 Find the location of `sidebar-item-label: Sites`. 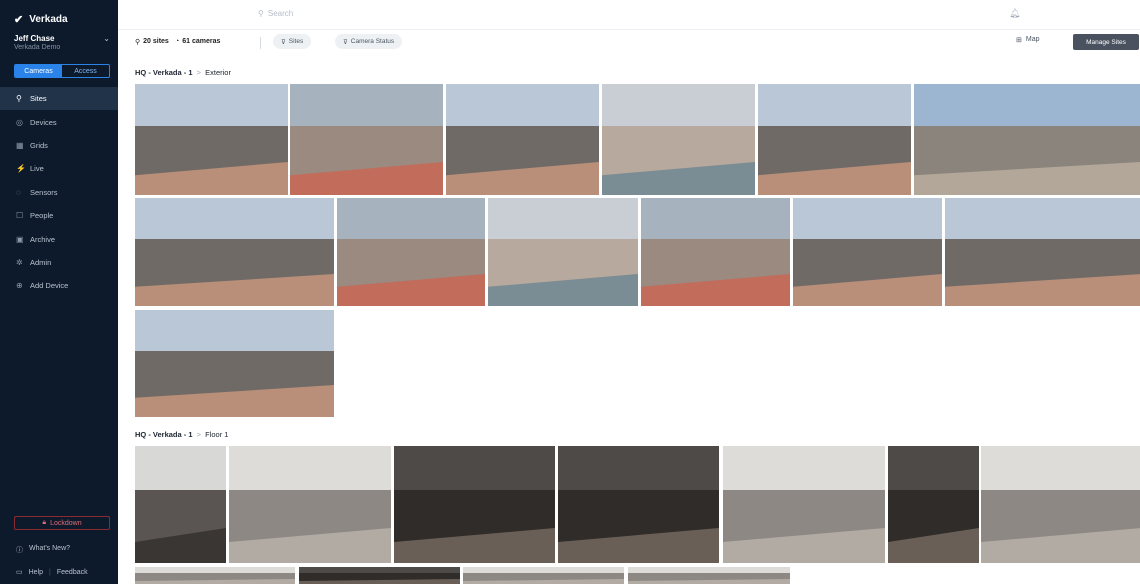

sidebar-item-label: Sites is located at coordinates (38, 99).